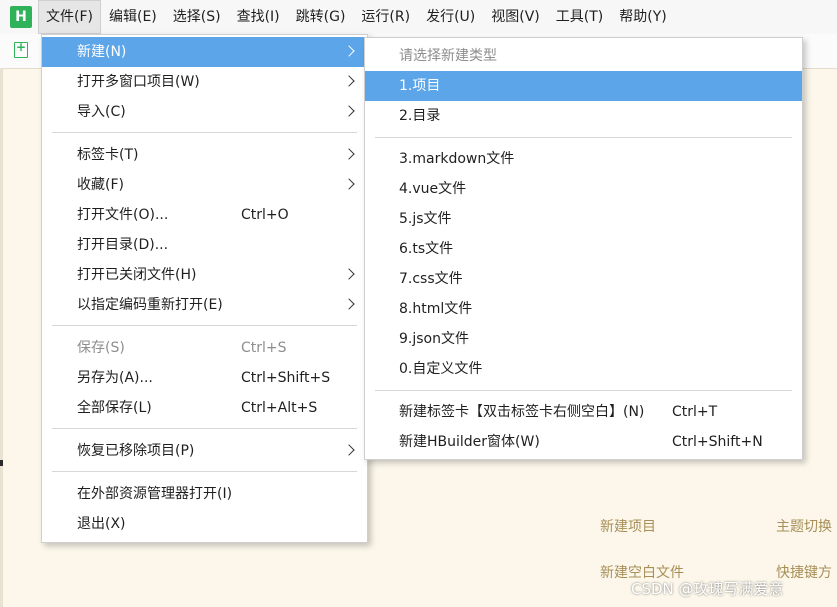  What do you see at coordinates (102, 52) in the screenshot?
I see `menu-item-label: 新建(N)` at bounding box center [102, 52].